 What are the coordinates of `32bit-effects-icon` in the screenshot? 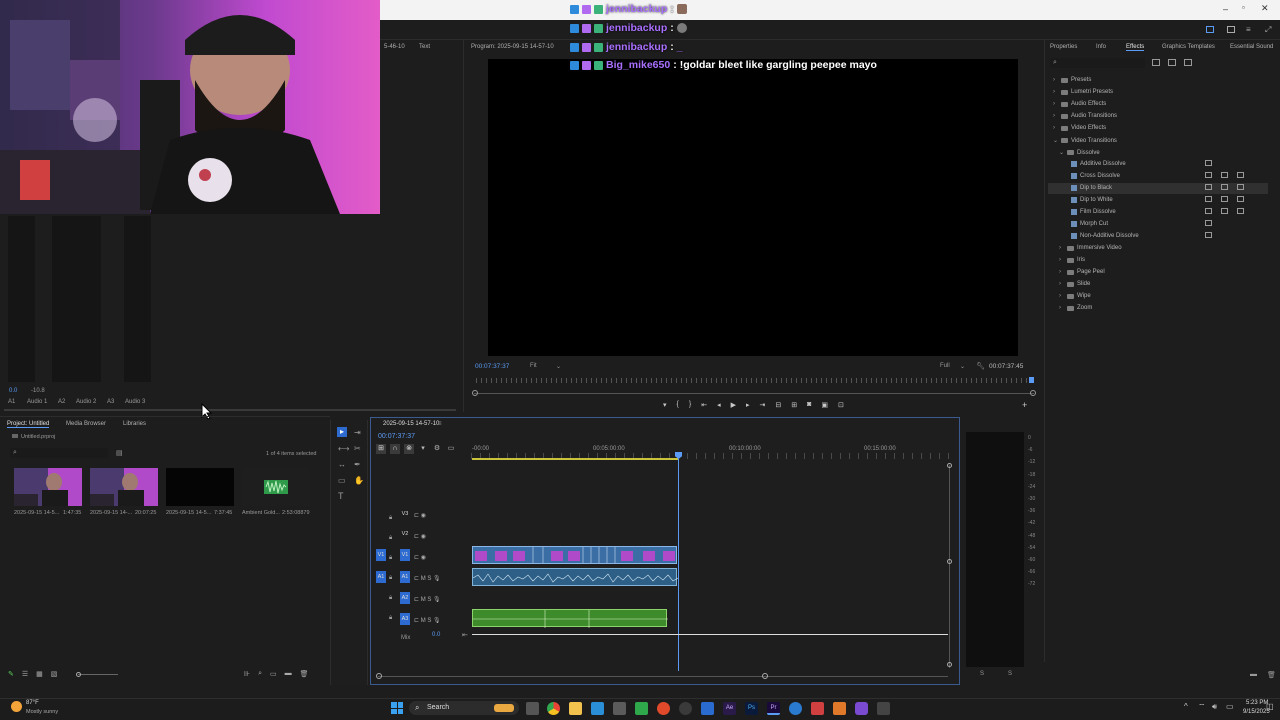 It's located at (1172, 62).